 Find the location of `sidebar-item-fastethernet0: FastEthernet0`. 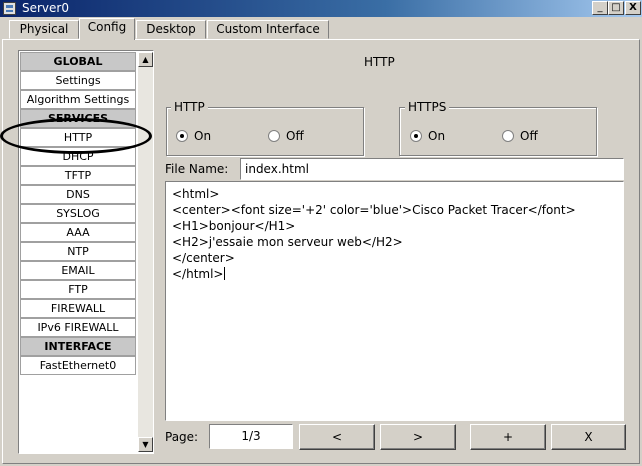

sidebar-item-fastethernet0: FastEthernet0 is located at coordinates (78, 365).